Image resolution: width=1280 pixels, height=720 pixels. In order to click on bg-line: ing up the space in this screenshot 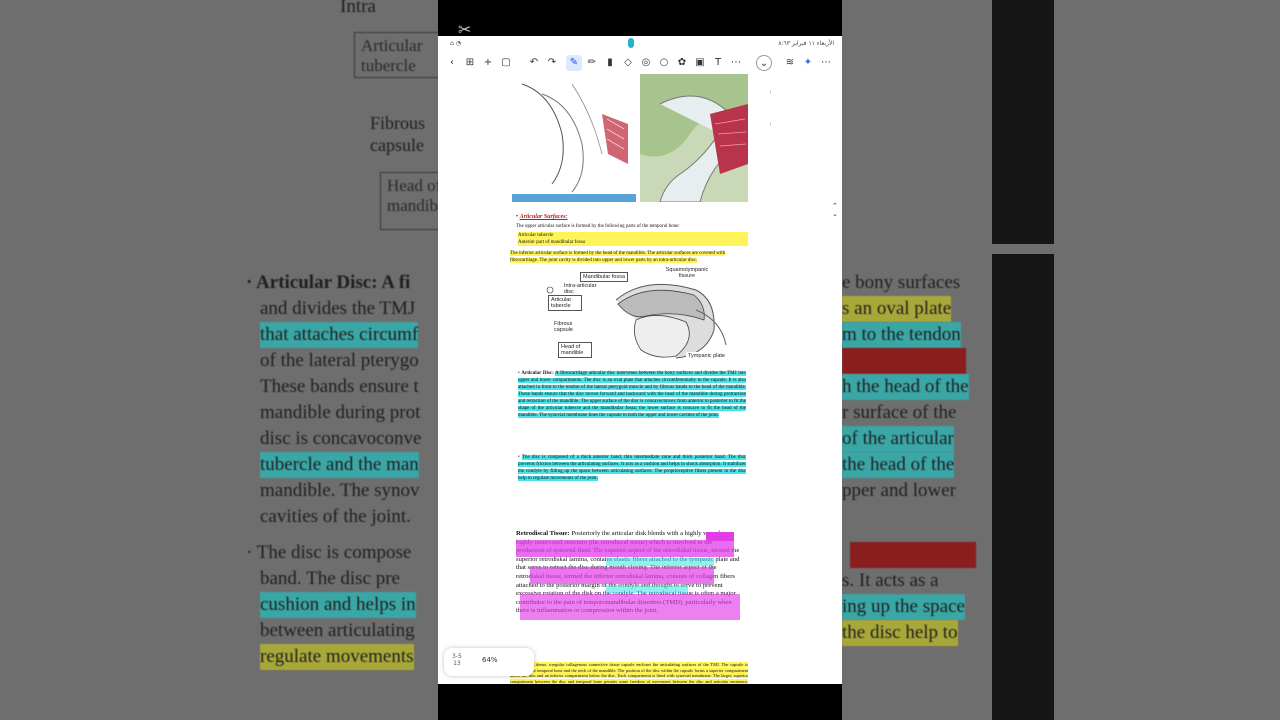, I will do `click(903, 607)`.